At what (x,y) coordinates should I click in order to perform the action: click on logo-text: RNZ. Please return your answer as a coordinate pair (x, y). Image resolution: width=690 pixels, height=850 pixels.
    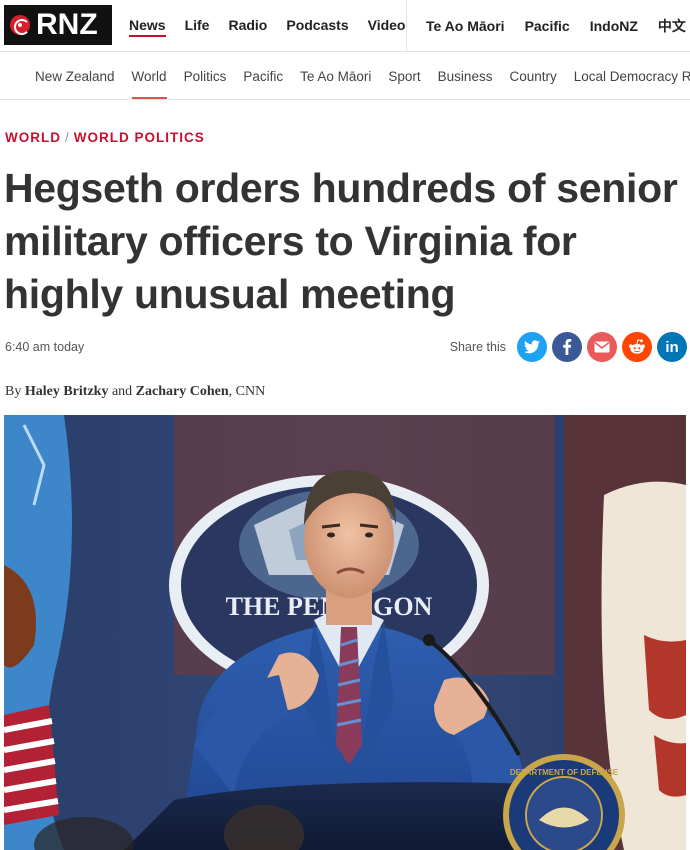
    Looking at the image, I should click on (67, 24).